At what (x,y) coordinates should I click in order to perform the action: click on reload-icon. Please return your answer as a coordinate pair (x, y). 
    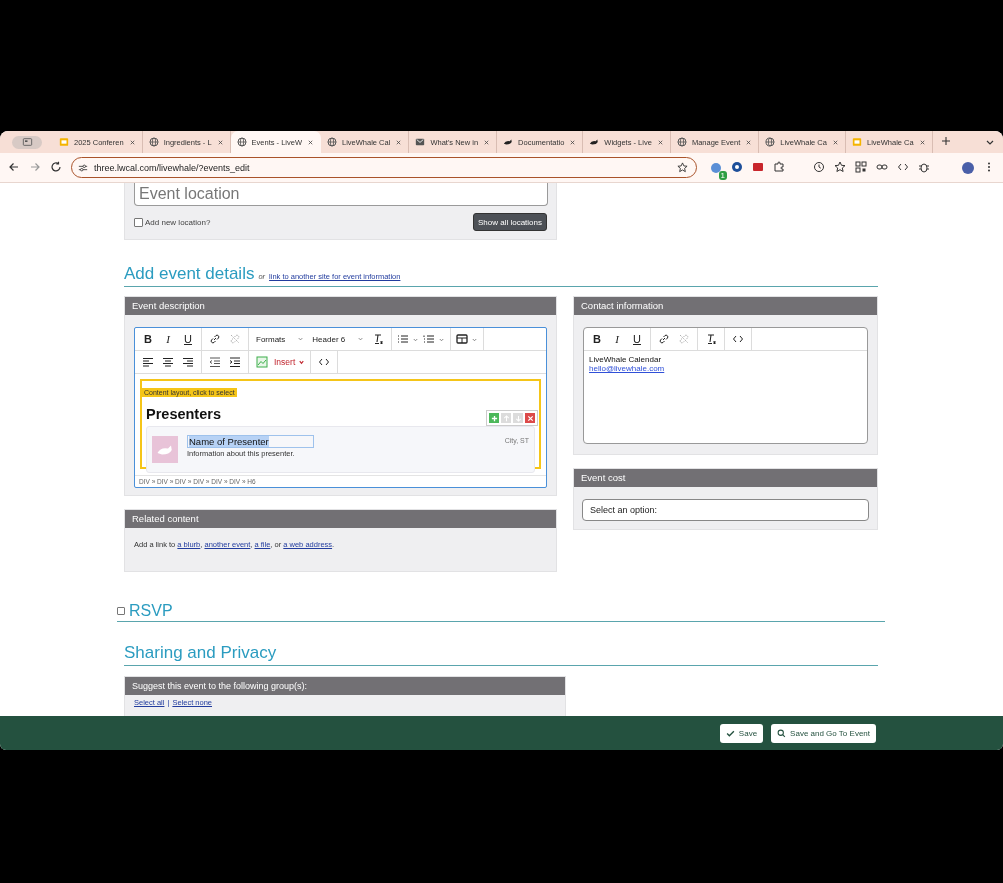
    Looking at the image, I should click on (56, 166).